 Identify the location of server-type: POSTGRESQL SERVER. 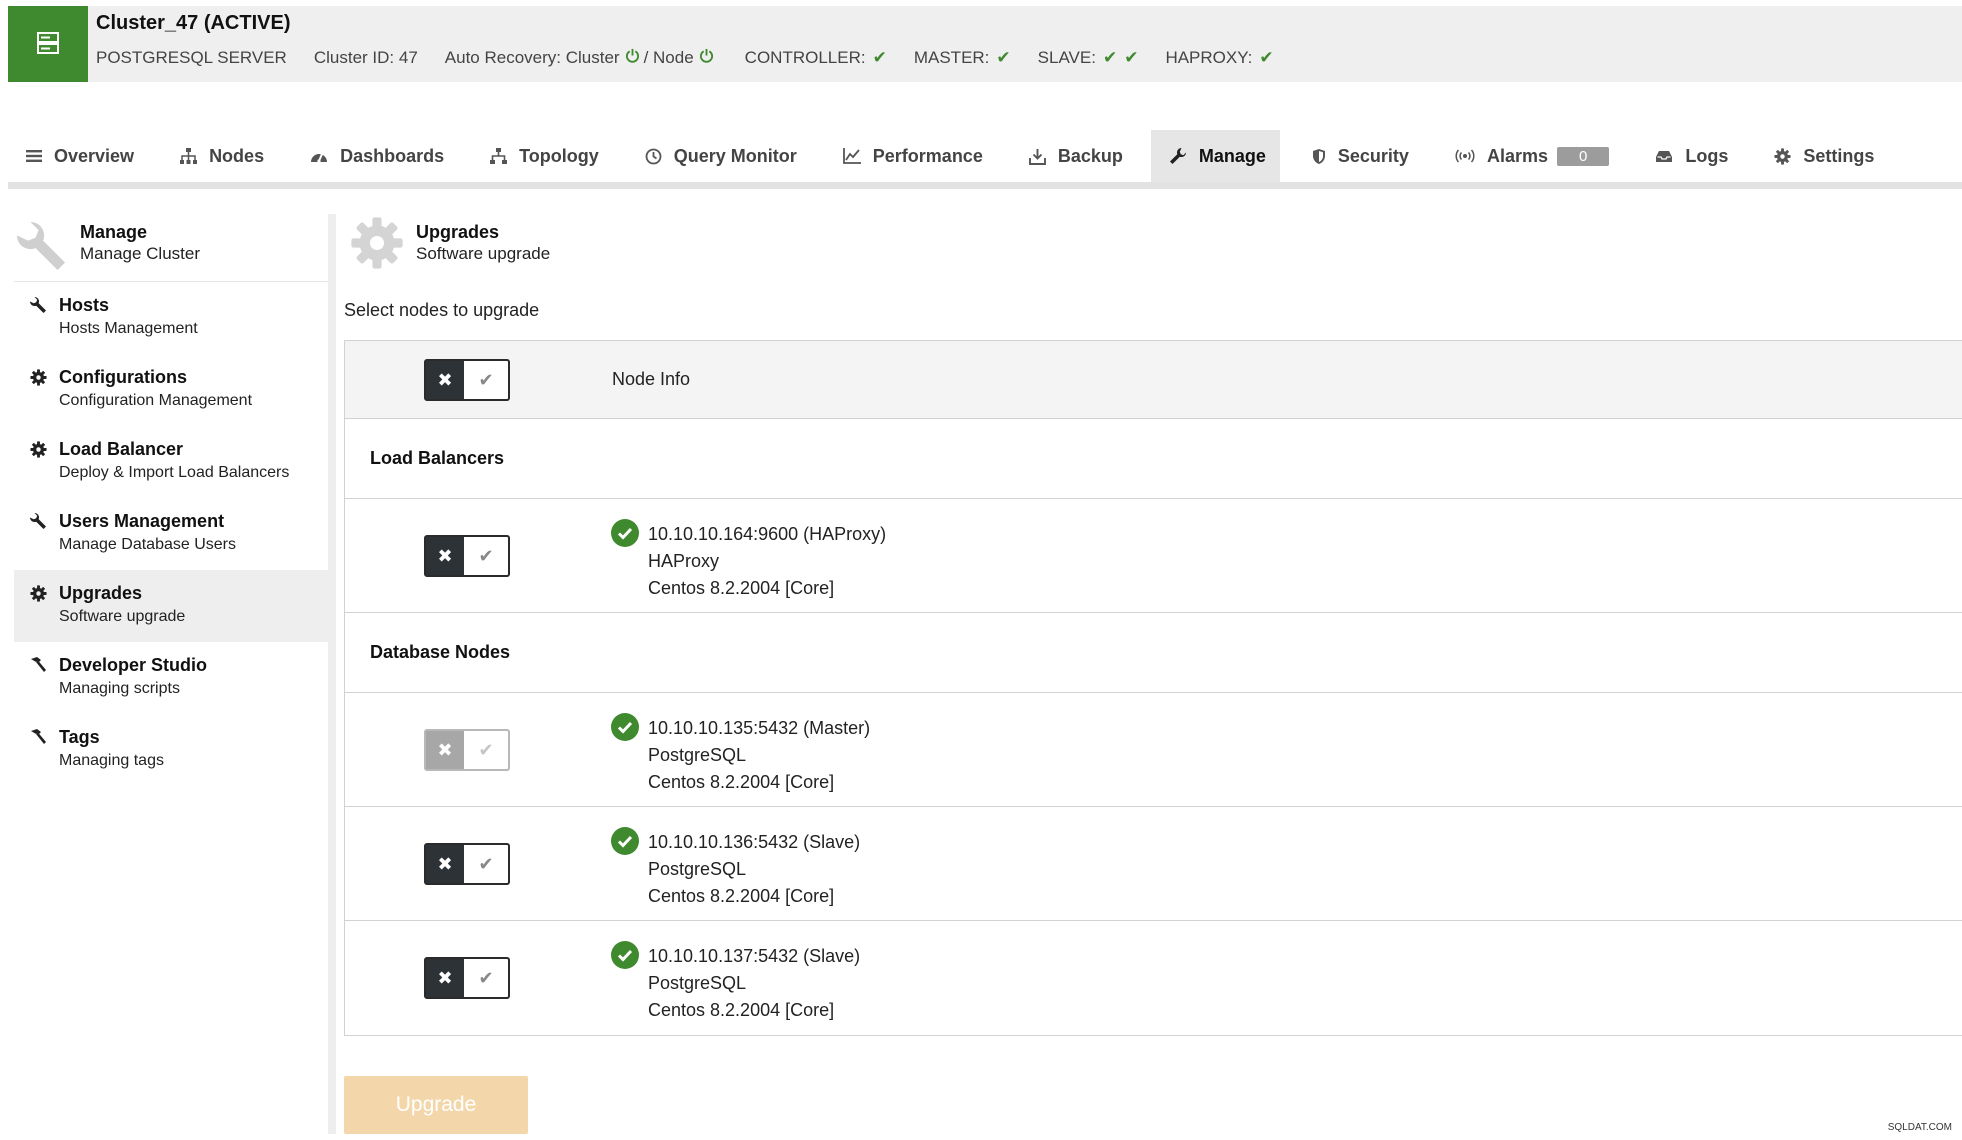
(191, 57).